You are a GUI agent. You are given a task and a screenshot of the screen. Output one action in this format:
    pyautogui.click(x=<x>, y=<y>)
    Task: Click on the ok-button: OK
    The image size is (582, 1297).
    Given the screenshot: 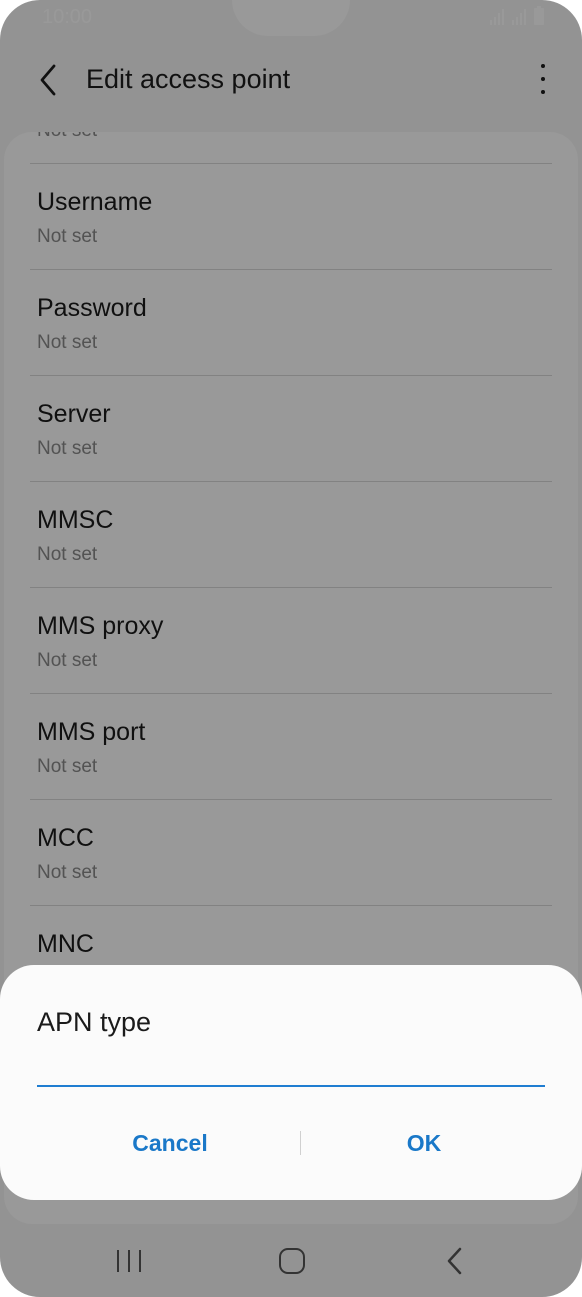 What is the action you would take?
    pyautogui.click(x=424, y=1143)
    